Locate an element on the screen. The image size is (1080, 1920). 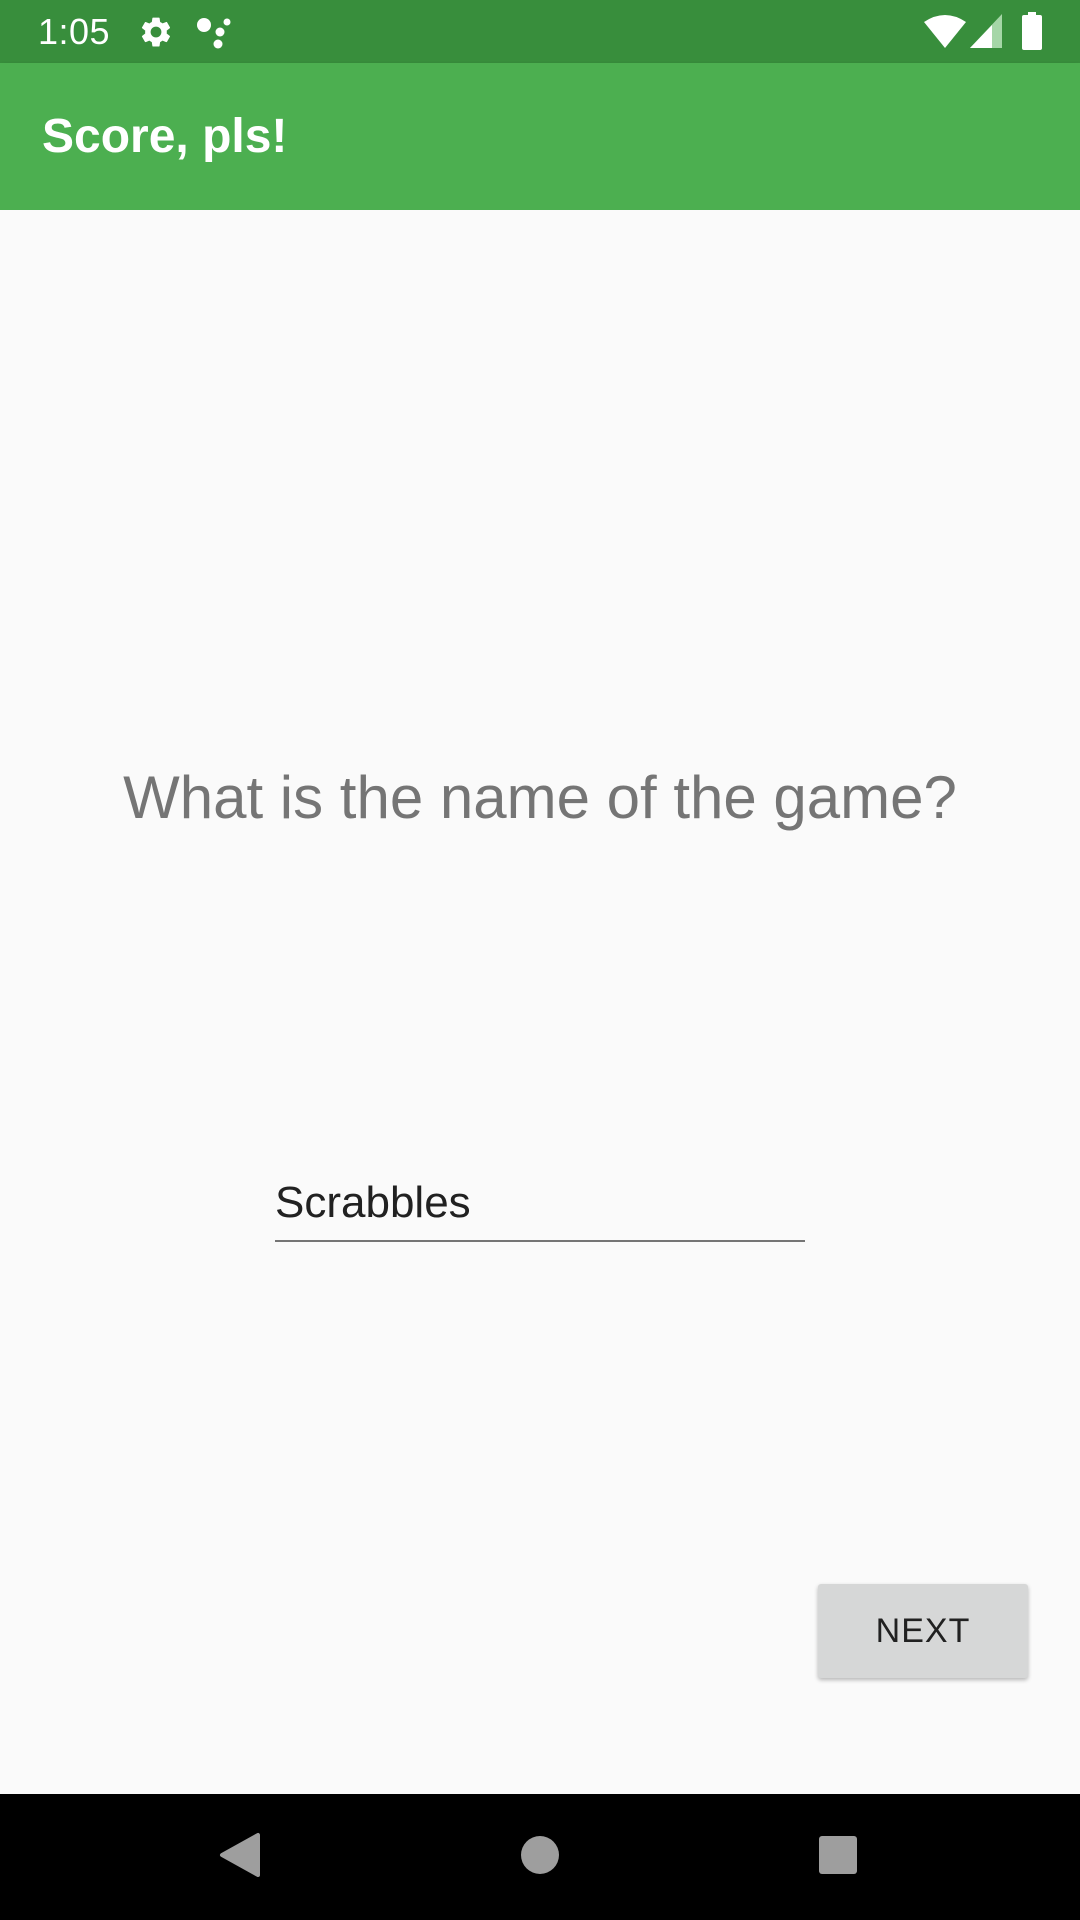
home-icon is located at coordinates (540, 1857).